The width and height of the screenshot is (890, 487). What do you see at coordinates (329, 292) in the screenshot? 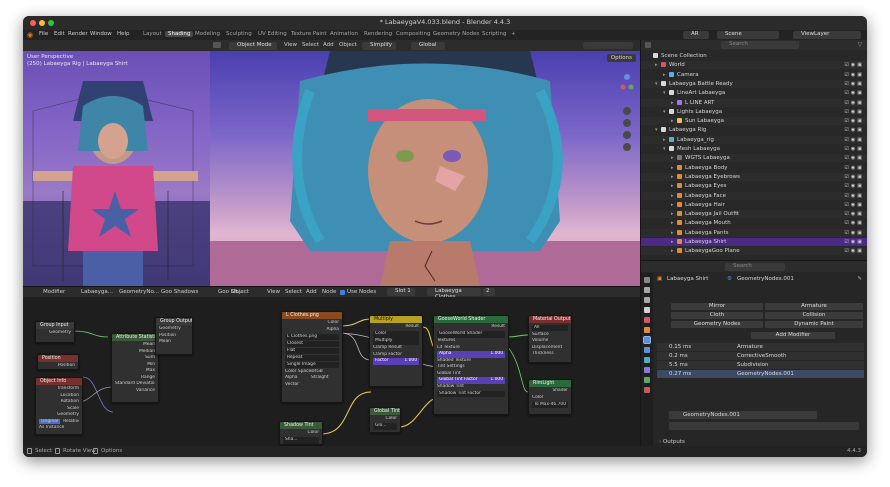
I see `node-menu-node: Node` at bounding box center [329, 292].